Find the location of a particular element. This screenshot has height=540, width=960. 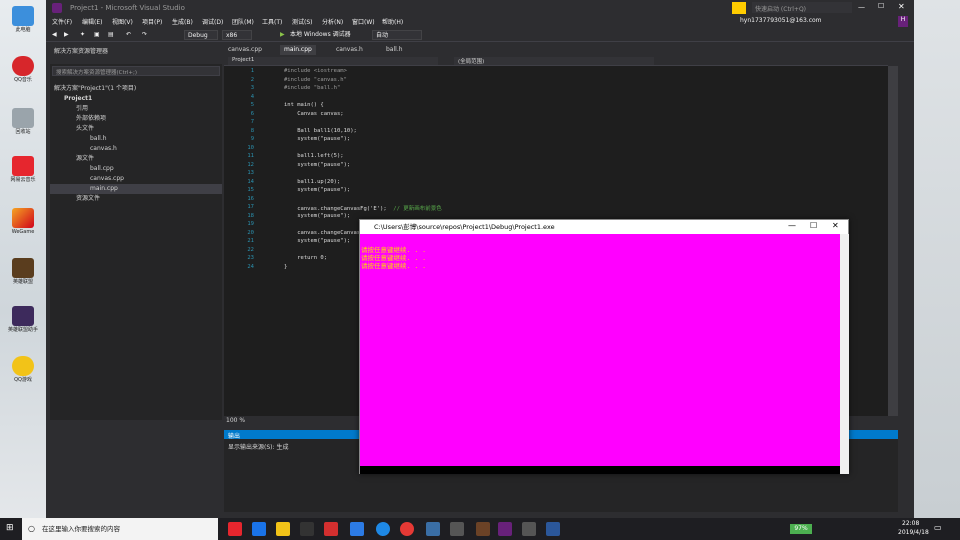

desktop-icon: 此电脑 is located at coordinates (23, 19).